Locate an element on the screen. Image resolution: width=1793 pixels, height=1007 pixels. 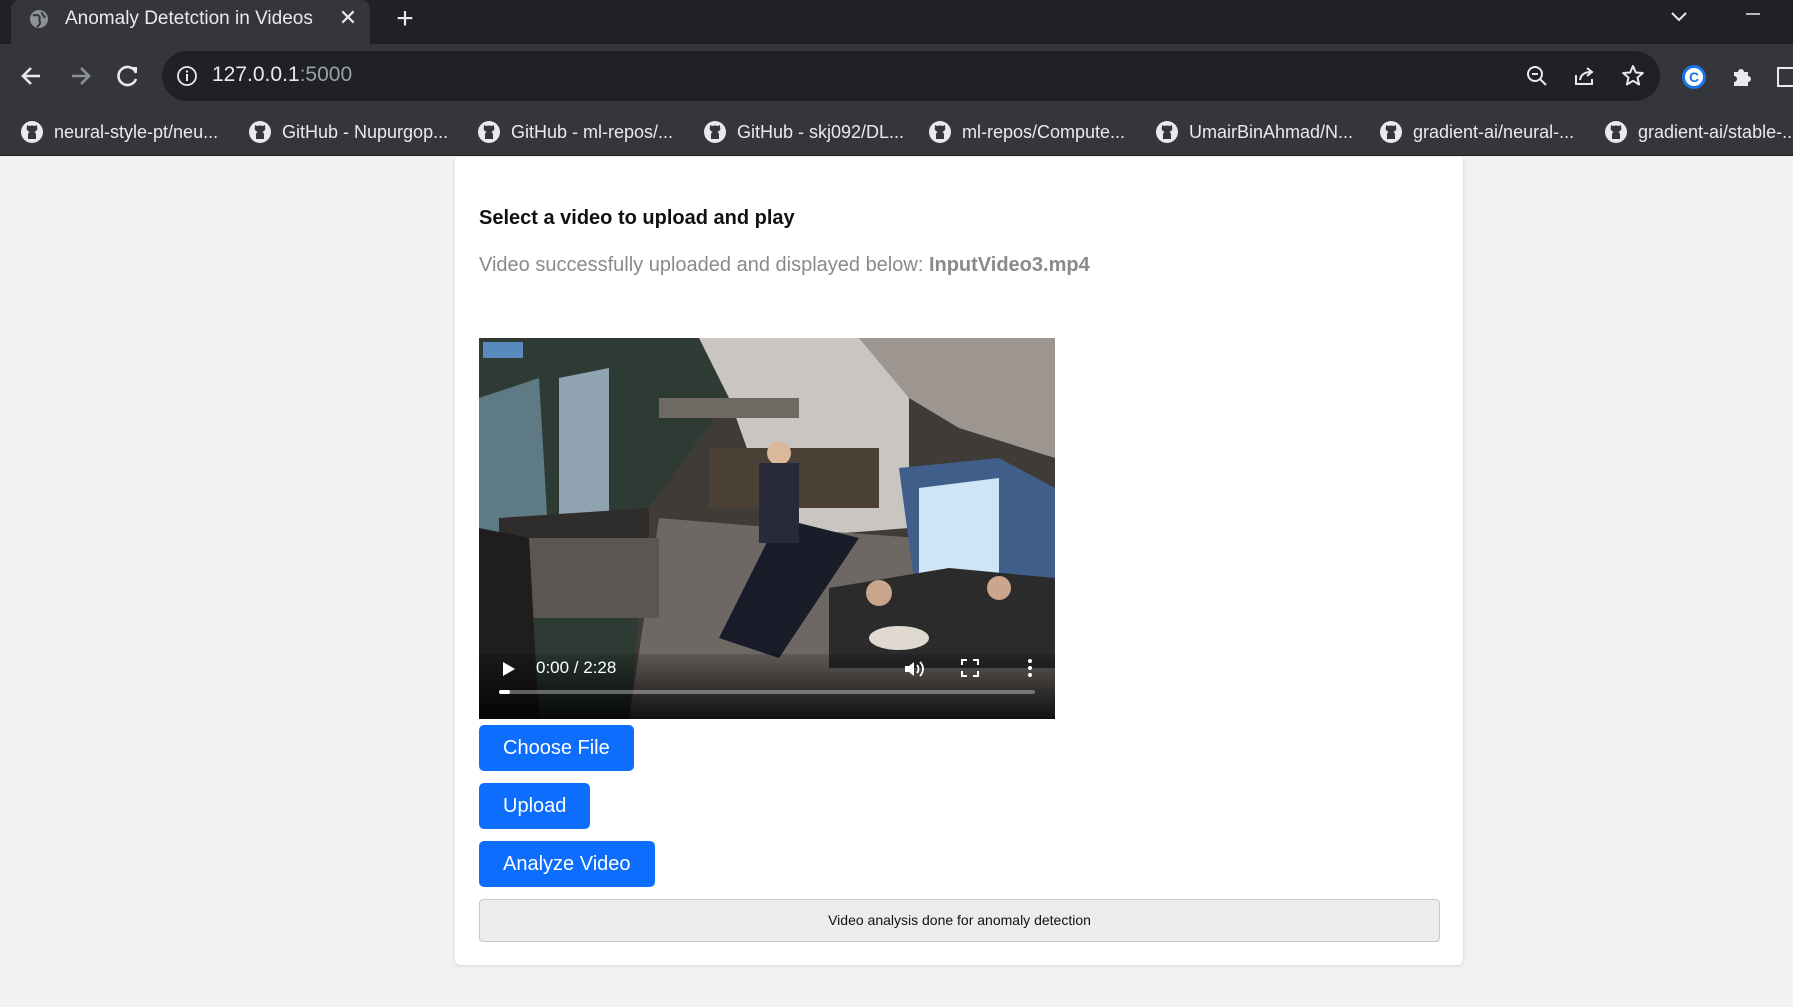
video-player: 0:00 / 2:28 is located at coordinates (767, 528).